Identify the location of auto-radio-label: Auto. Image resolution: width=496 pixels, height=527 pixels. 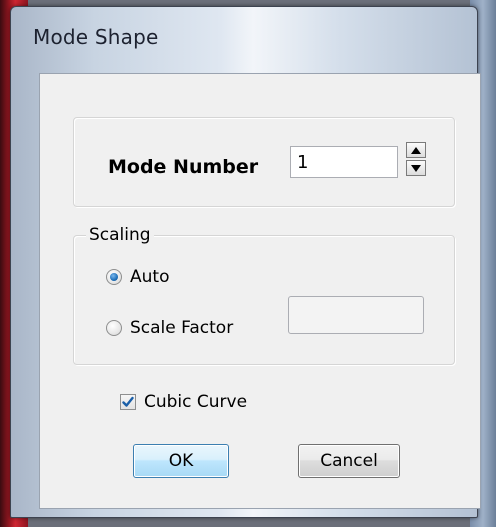
(150, 277).